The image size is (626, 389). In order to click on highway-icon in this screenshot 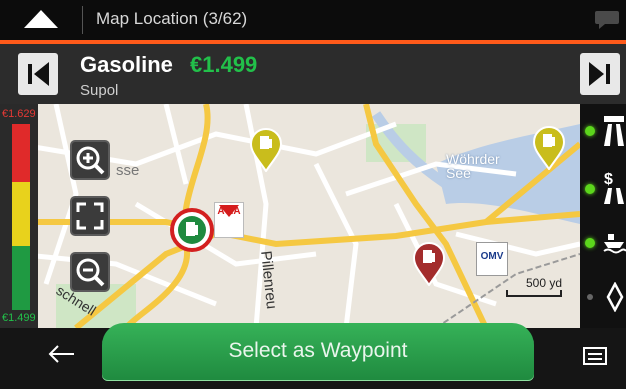, I will do `click(614, 131)`.